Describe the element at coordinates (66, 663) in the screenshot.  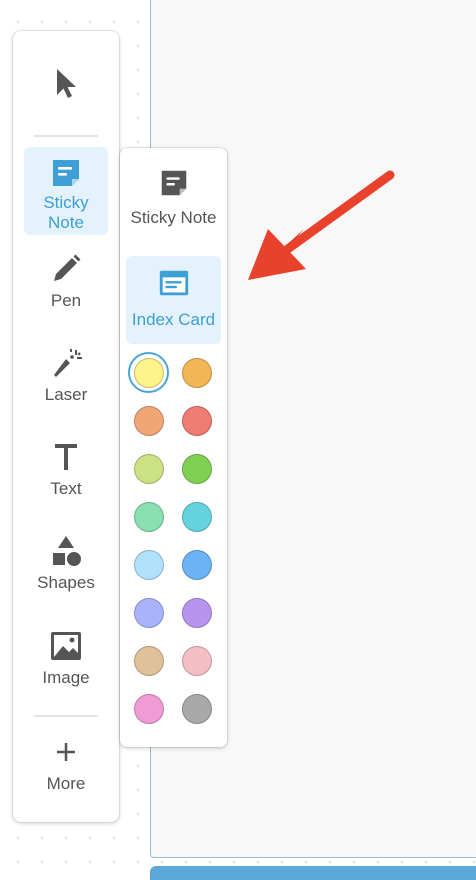
I see `image-tool: Image` at that location.